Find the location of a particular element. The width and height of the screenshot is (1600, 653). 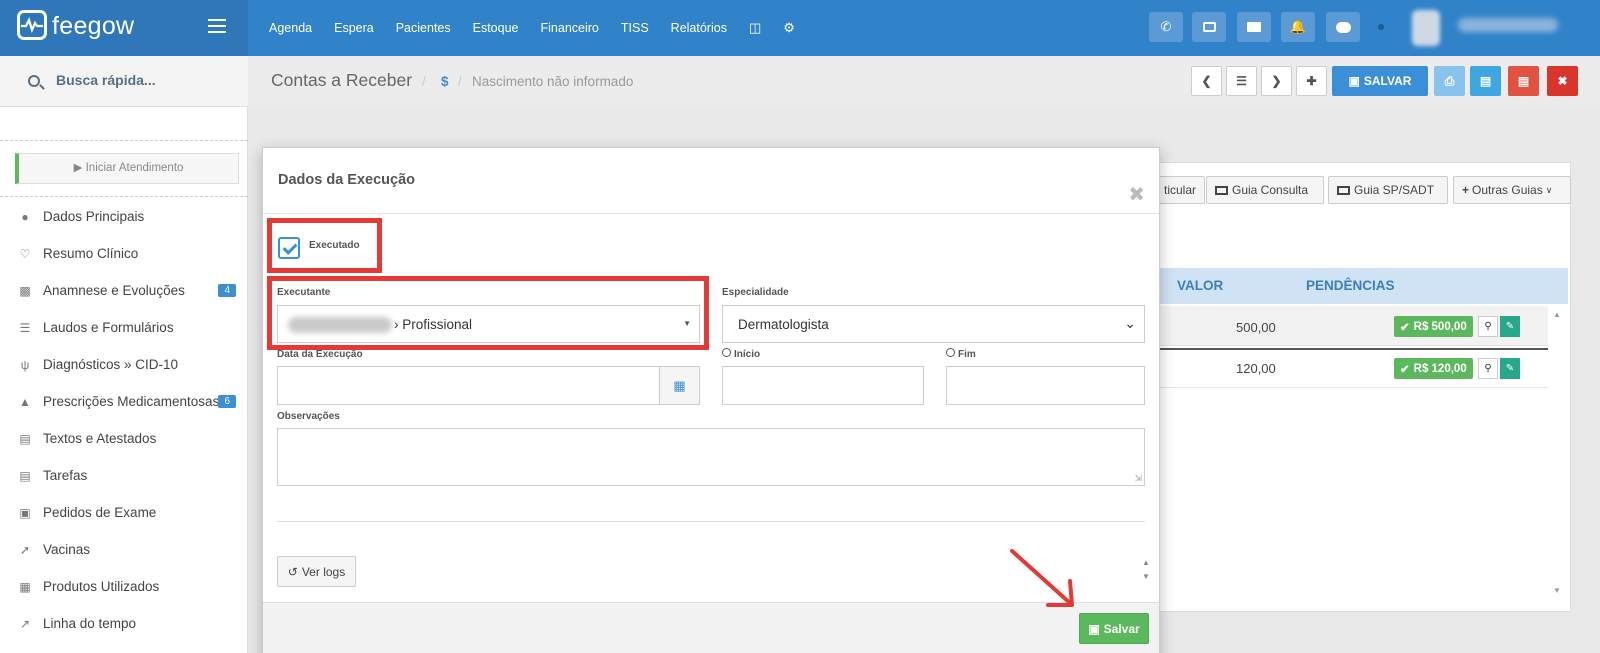

modal-scroll-control: ▲ ▼ is located at coordinates (1146, 572).